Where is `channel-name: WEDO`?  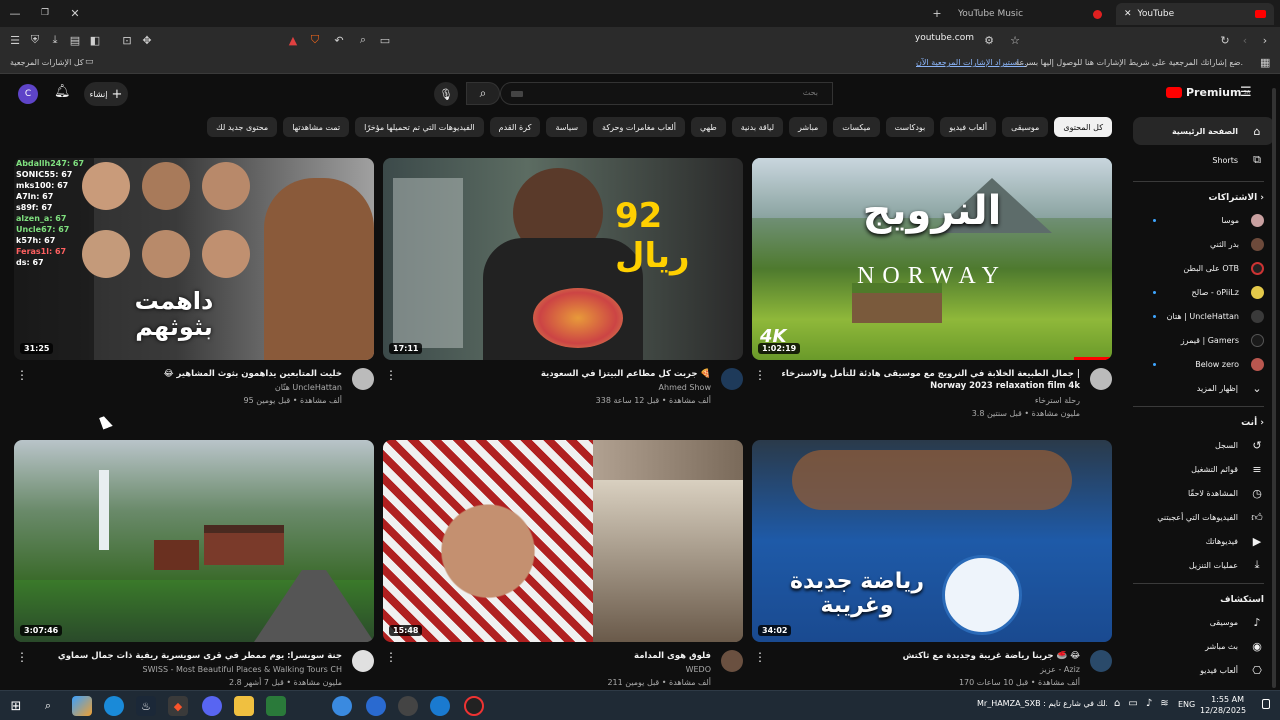 channel-name: WEDO is located at coordinates (698, 669).